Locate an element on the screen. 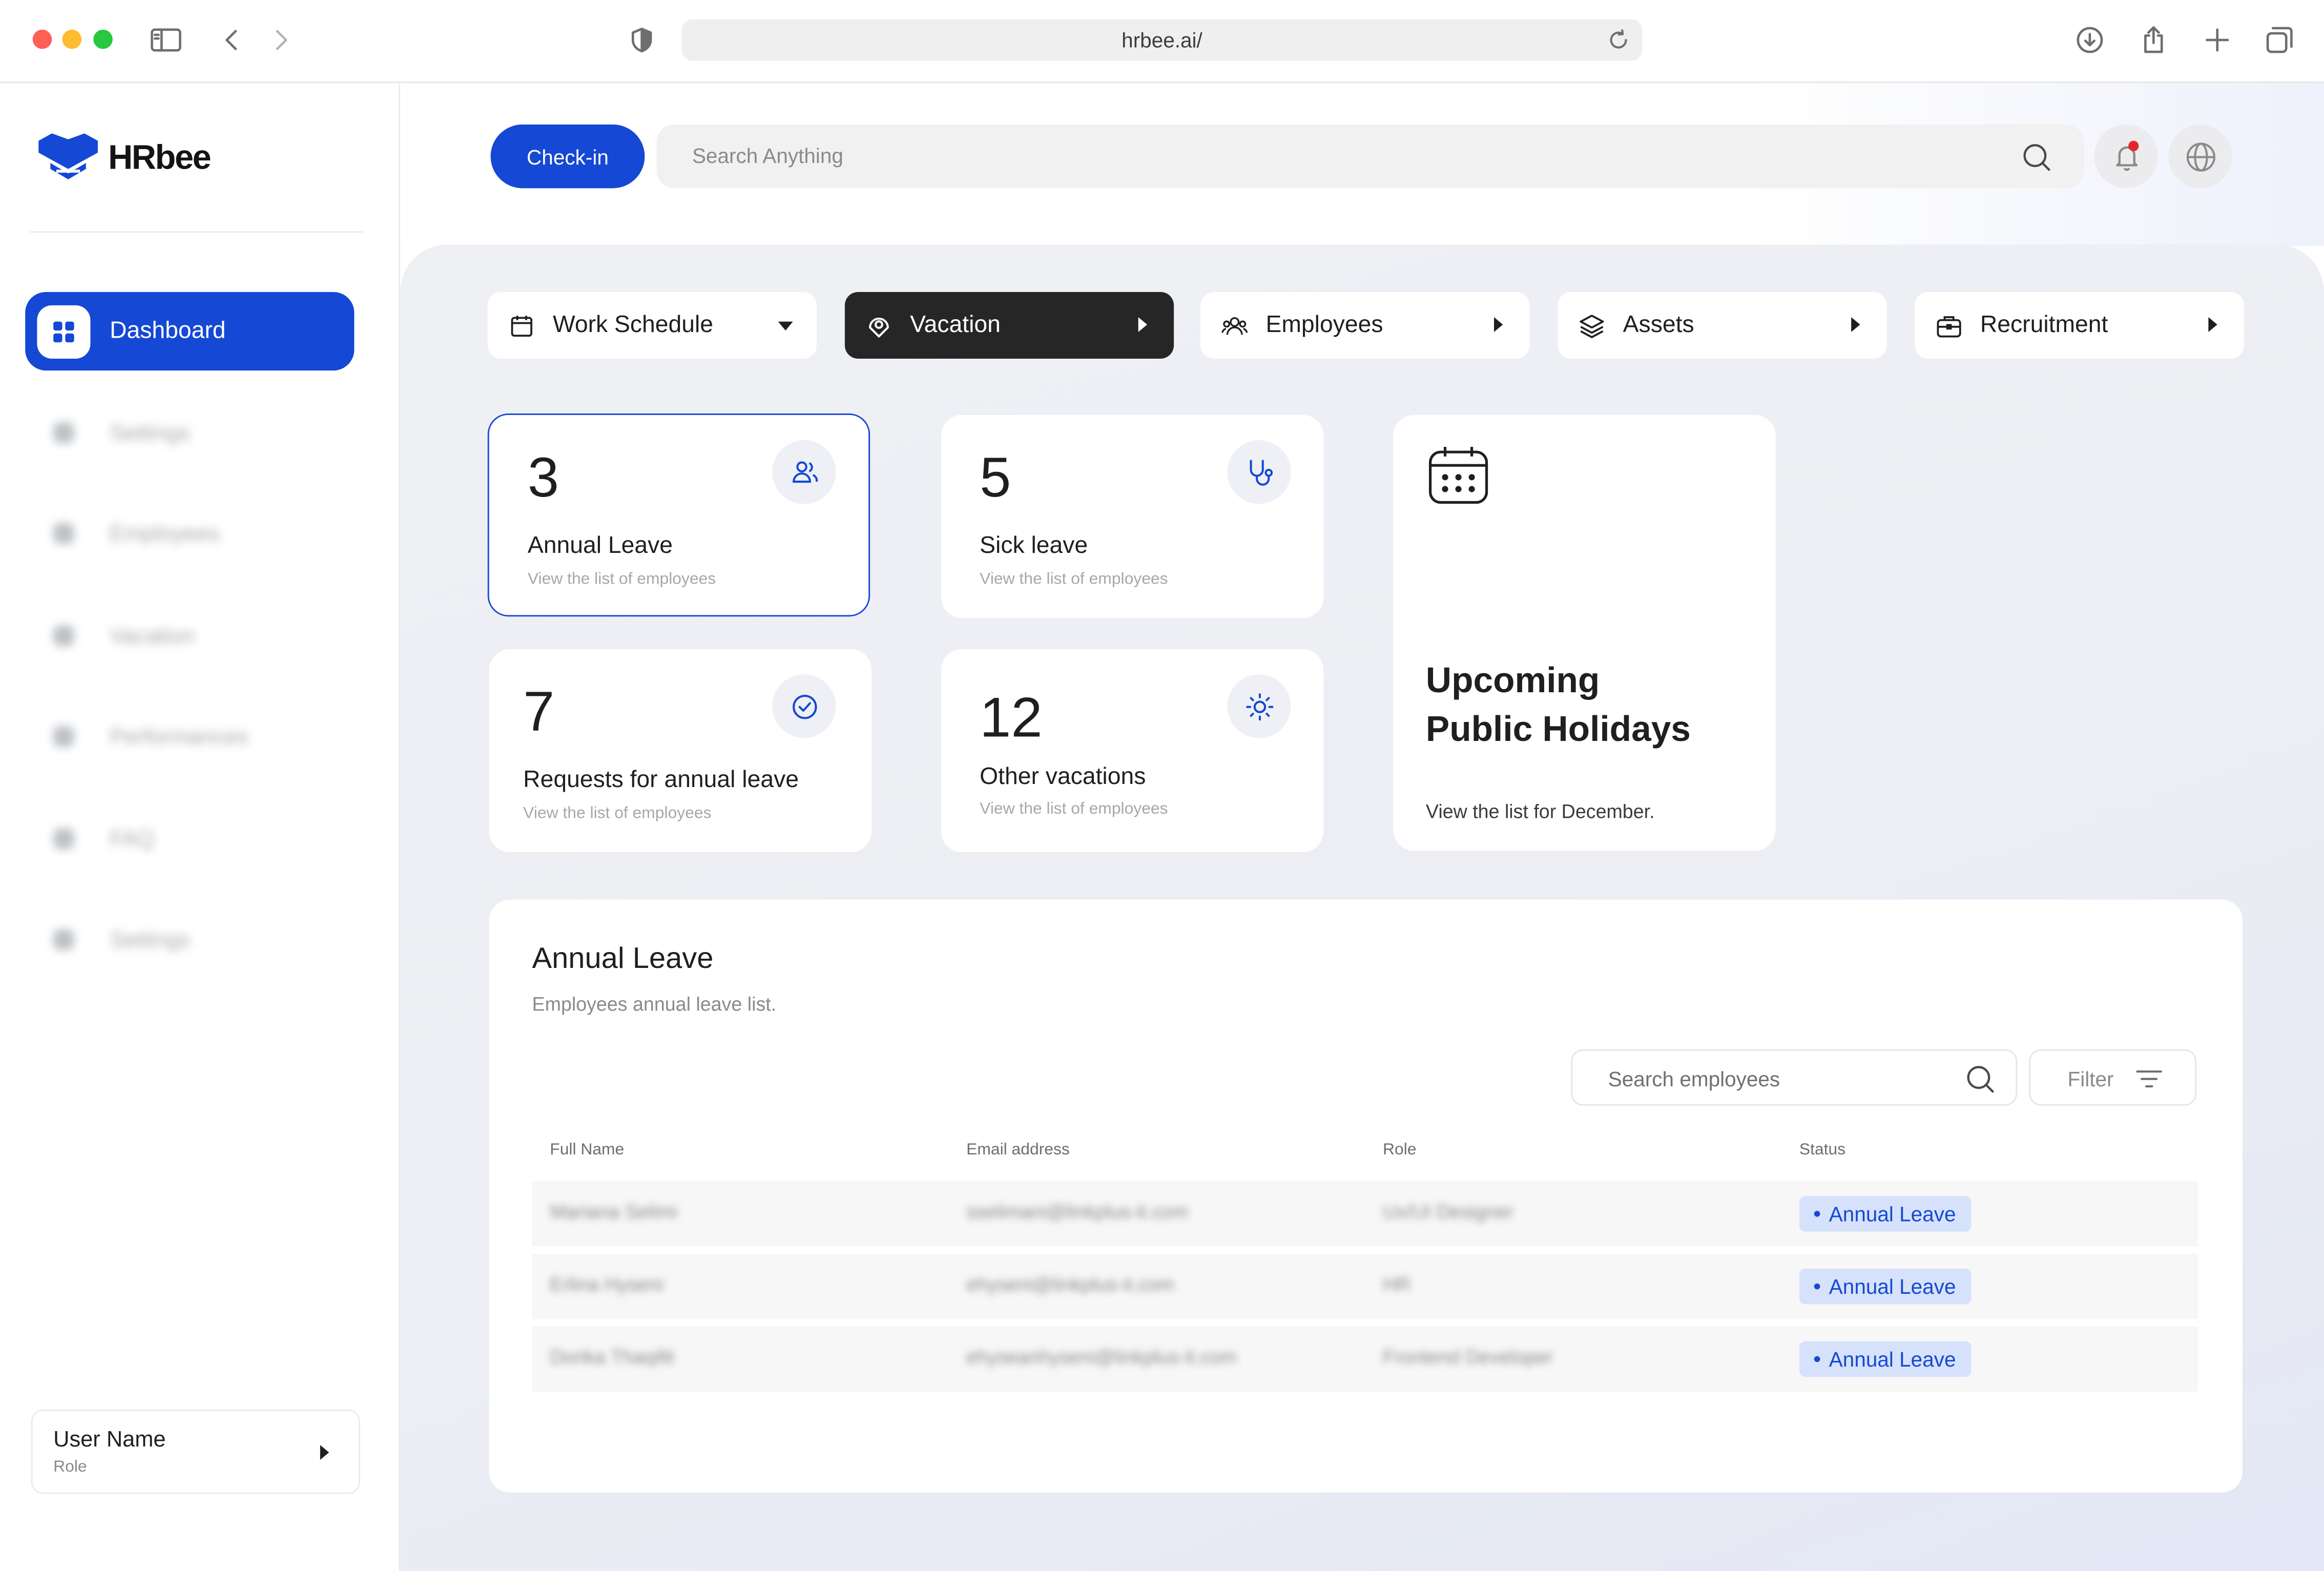  holidays-link: View the list for December. is located at coordinates (1540, 811).